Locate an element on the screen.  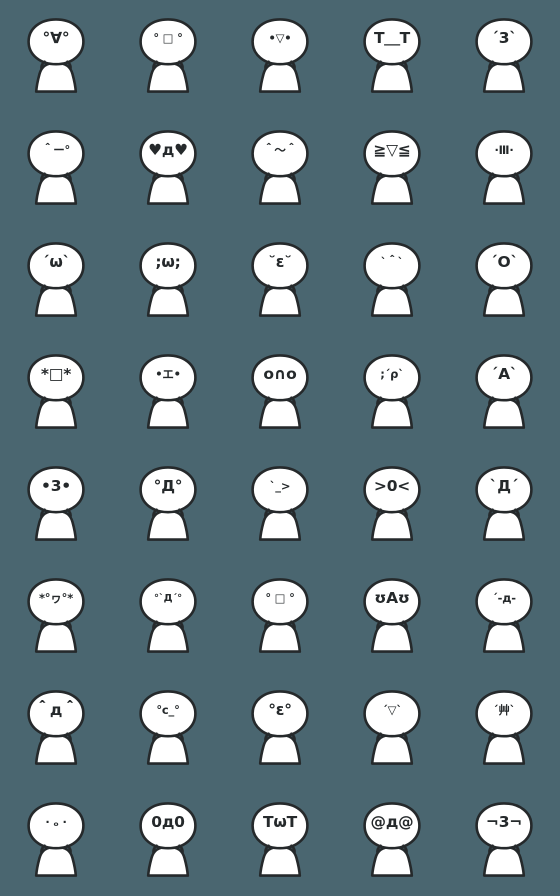
blob-character: · ₒ · is located at coordinates (56, 840).